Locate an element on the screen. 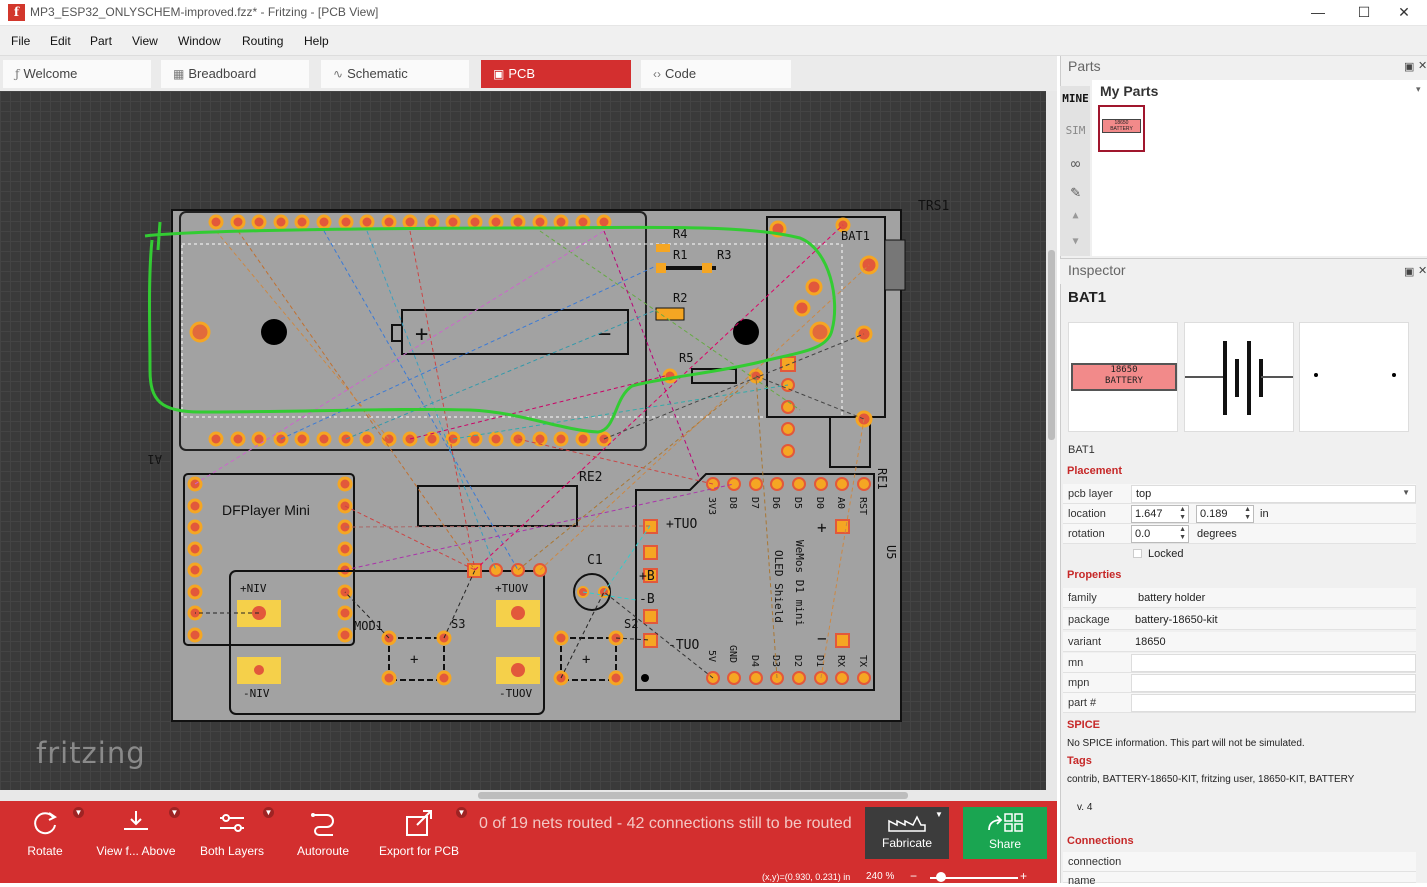  menu-part: Part is located at coordinates (101, 41).